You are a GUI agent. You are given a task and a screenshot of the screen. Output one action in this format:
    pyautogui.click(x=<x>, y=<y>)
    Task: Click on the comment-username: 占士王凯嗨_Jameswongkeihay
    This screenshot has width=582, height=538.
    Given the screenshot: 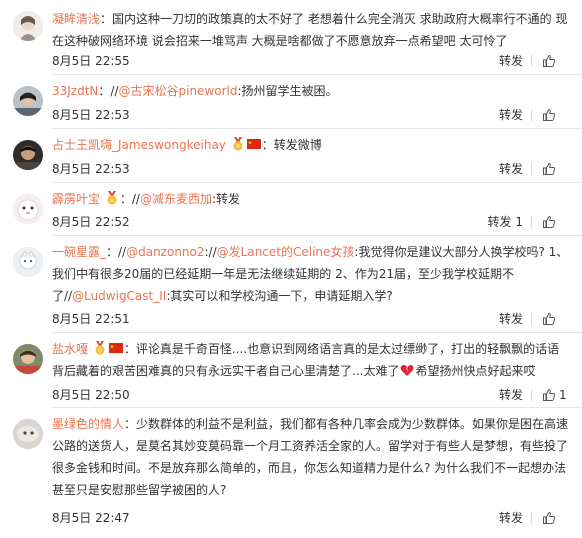 What is the action you would take?
    pyautogui.click(x=139, y=145)
    